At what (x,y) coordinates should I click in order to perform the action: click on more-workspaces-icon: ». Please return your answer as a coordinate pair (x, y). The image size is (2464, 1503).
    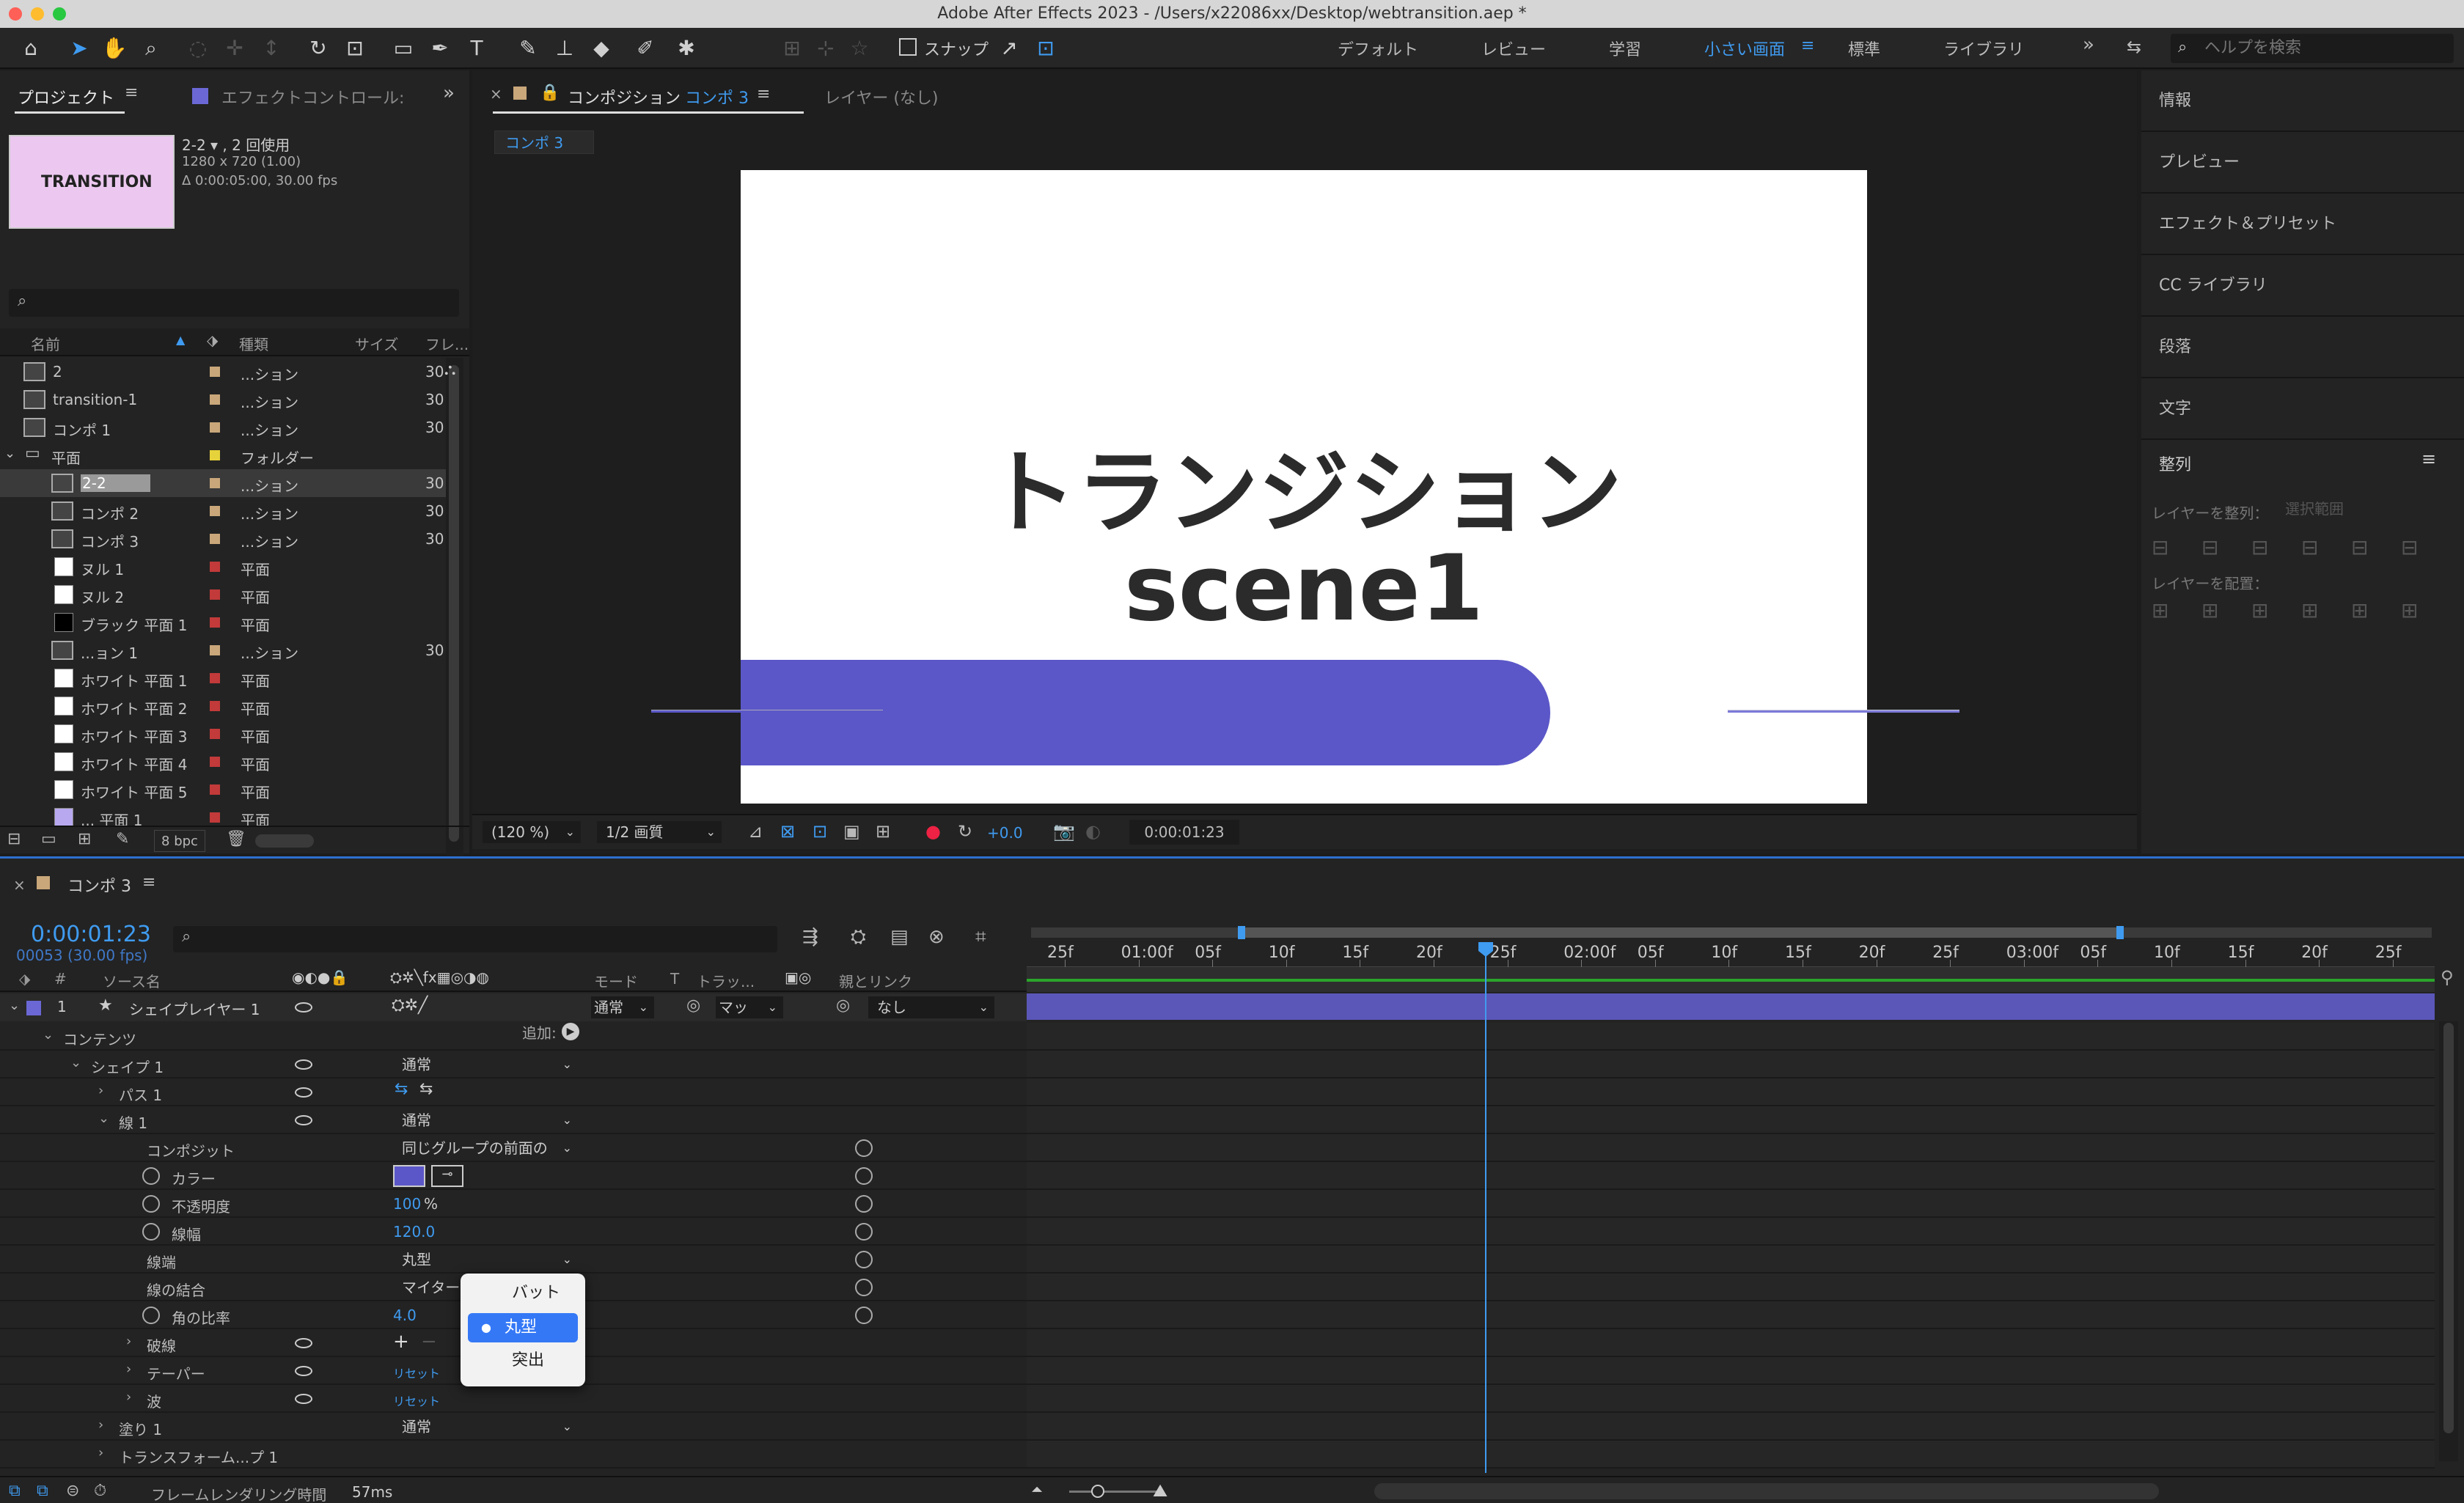
    Looking at the image, I should click on (2088, 45).